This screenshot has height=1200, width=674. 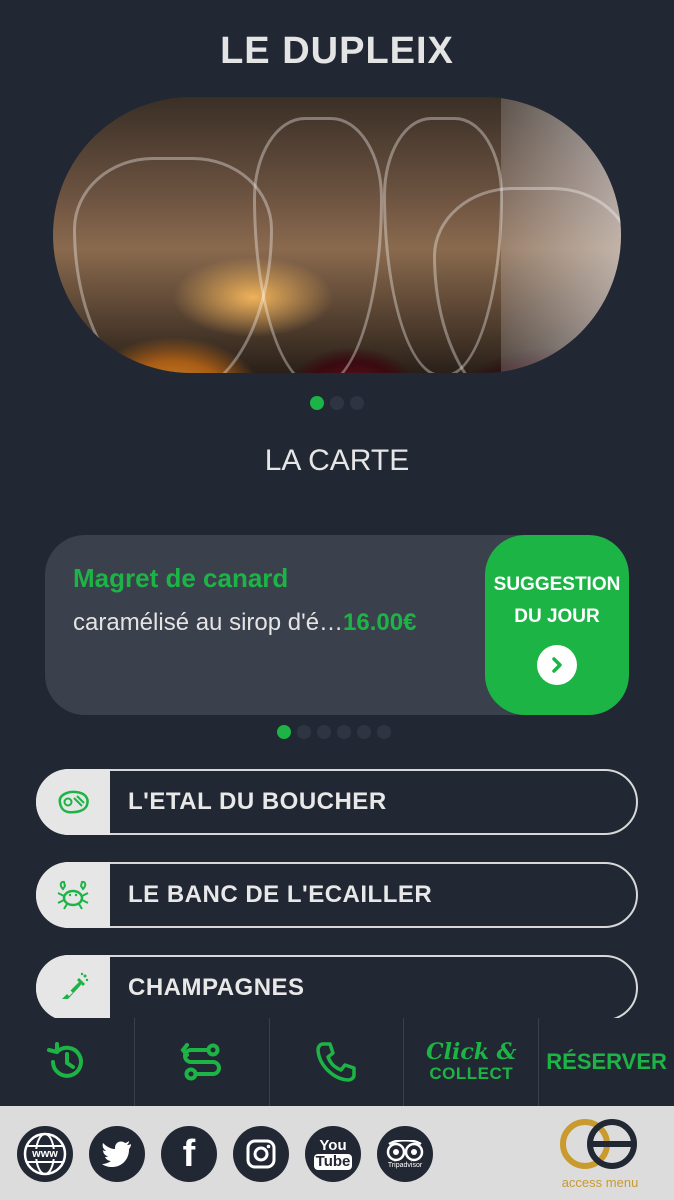 I want to click on access-menu-logo-mark, so click(x=598, y=1144).